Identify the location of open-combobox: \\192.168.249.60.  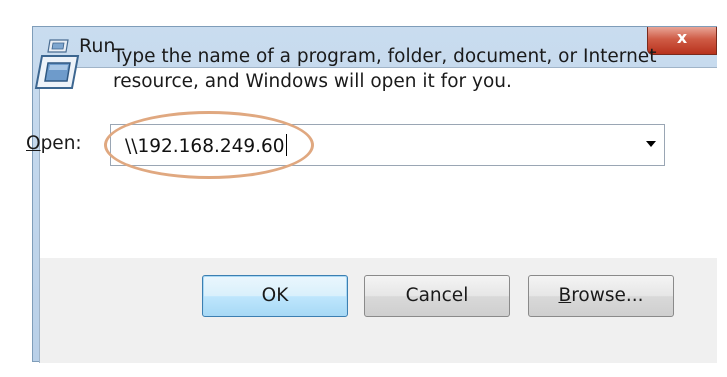
(387, 145).